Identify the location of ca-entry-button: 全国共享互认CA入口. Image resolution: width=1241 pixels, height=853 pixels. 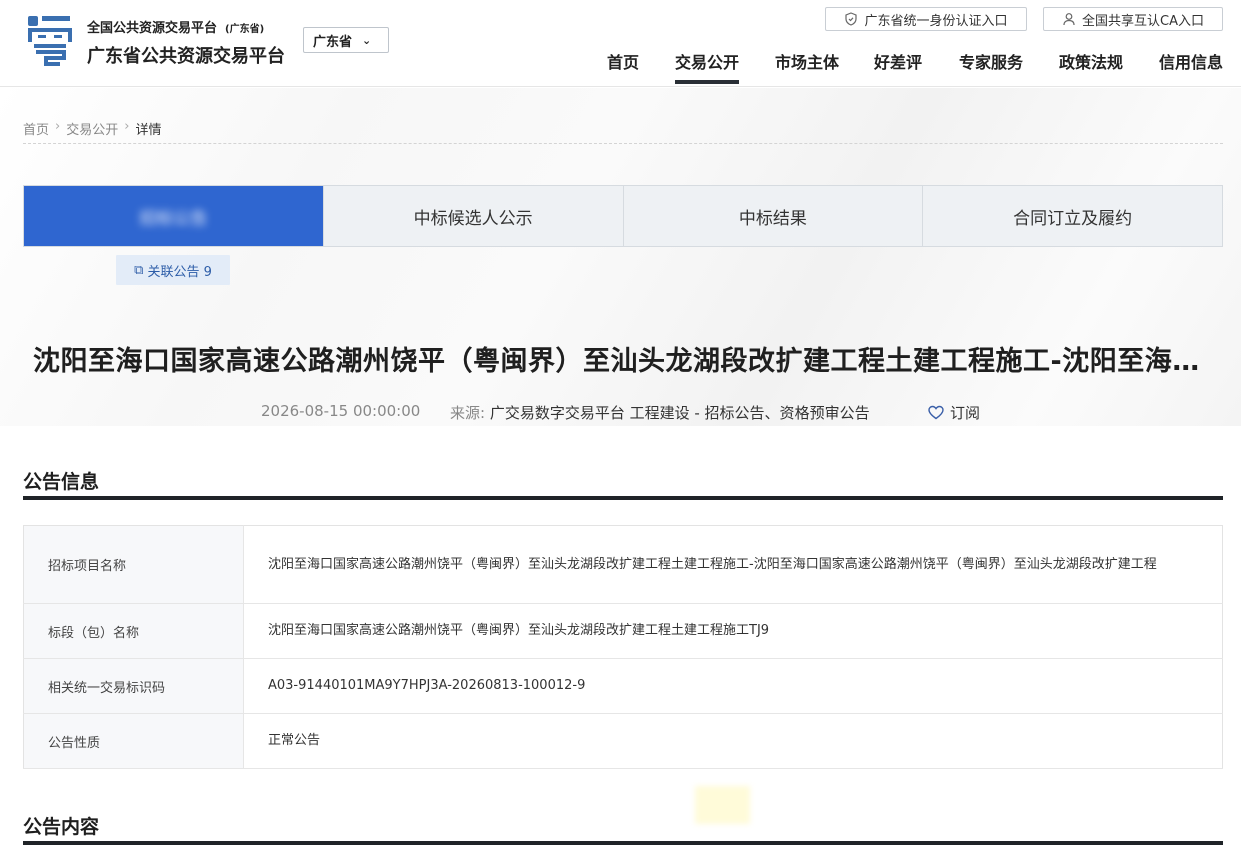
(1133, 19).